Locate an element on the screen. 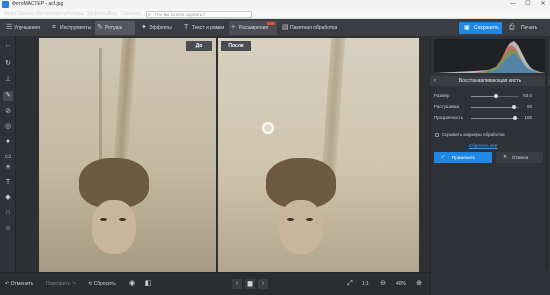  frame-icon: ▭ is located at coordinates (8, 157).